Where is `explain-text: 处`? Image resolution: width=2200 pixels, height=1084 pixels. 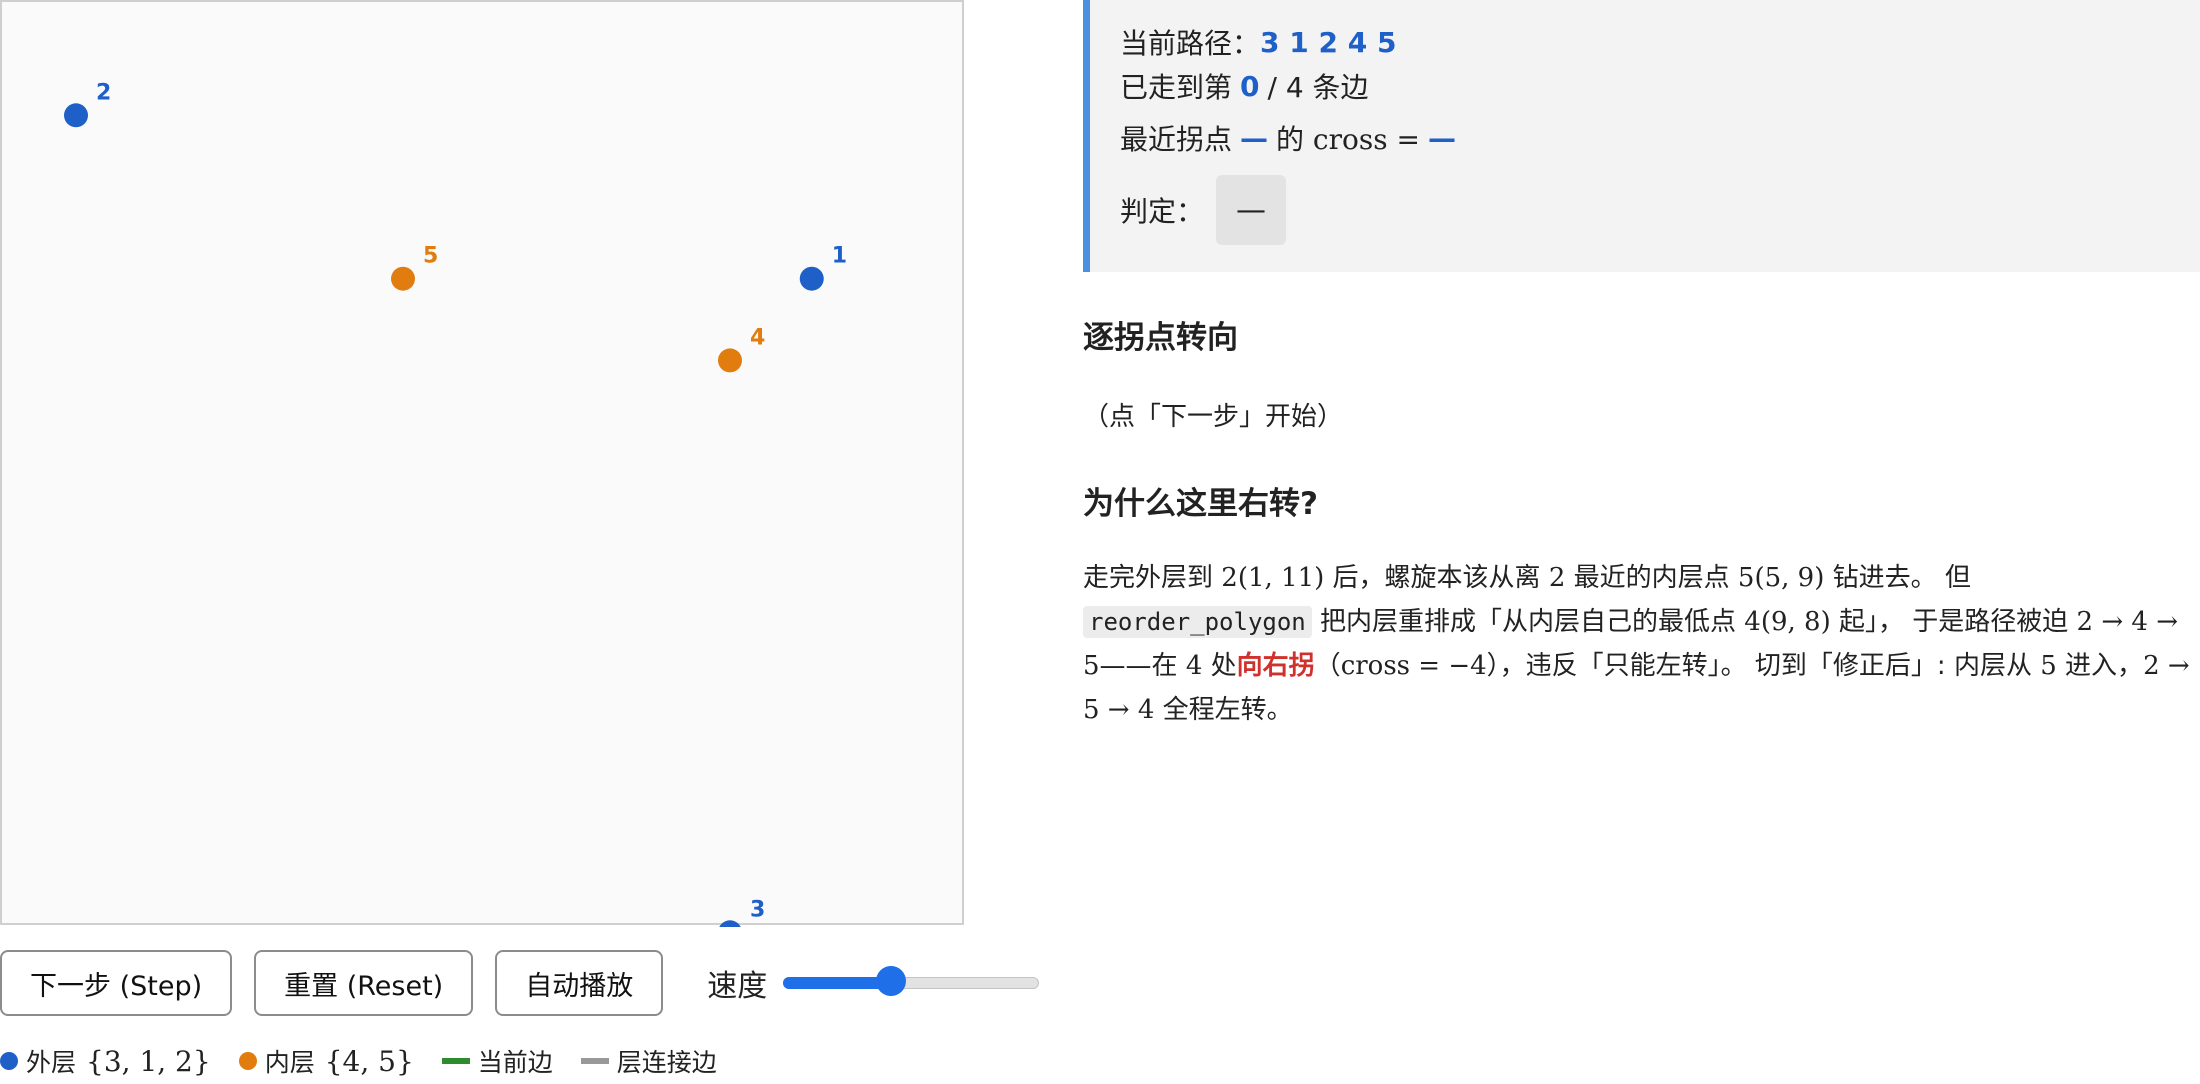 explain-text: 处 is located at coordinates (1223, 666).